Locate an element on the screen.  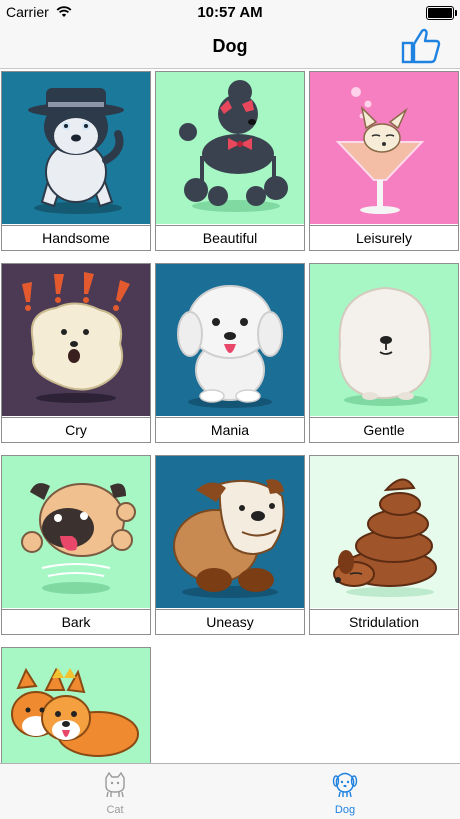
sticker-cell-beautiful: Beautiful is located at coordinates (230, 161).